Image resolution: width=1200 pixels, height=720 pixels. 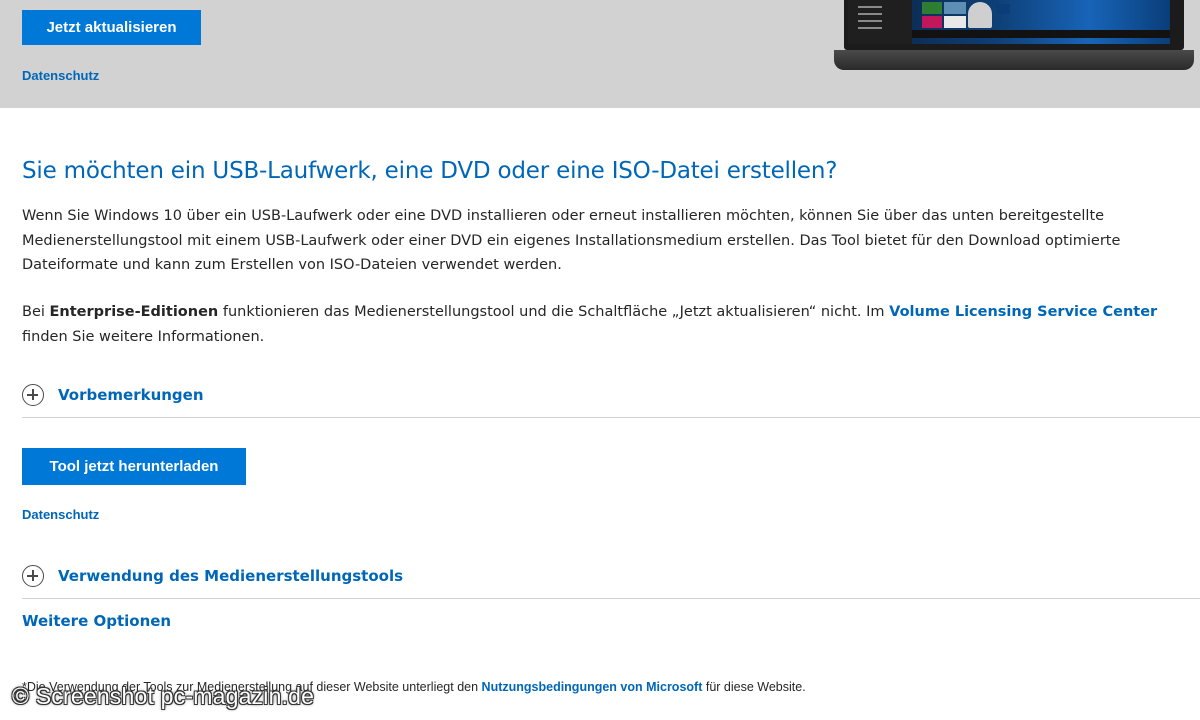 I want to click on update-now-button: Jetzt aktualisieren, so click(x=111, y=27).